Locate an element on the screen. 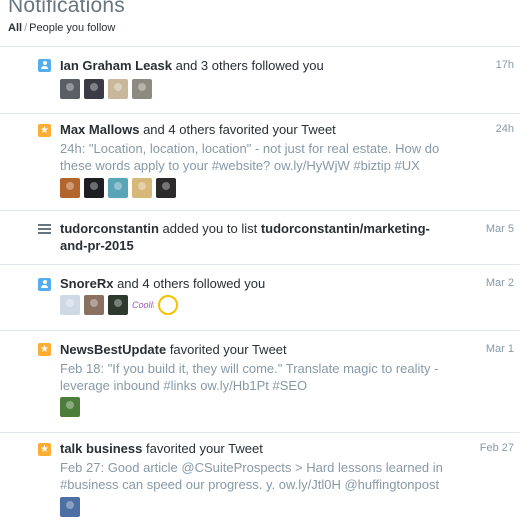 The height and width of the screenshot is (523, 529). actor-name-link: Max Mallows is located at coordinates (99, 129).